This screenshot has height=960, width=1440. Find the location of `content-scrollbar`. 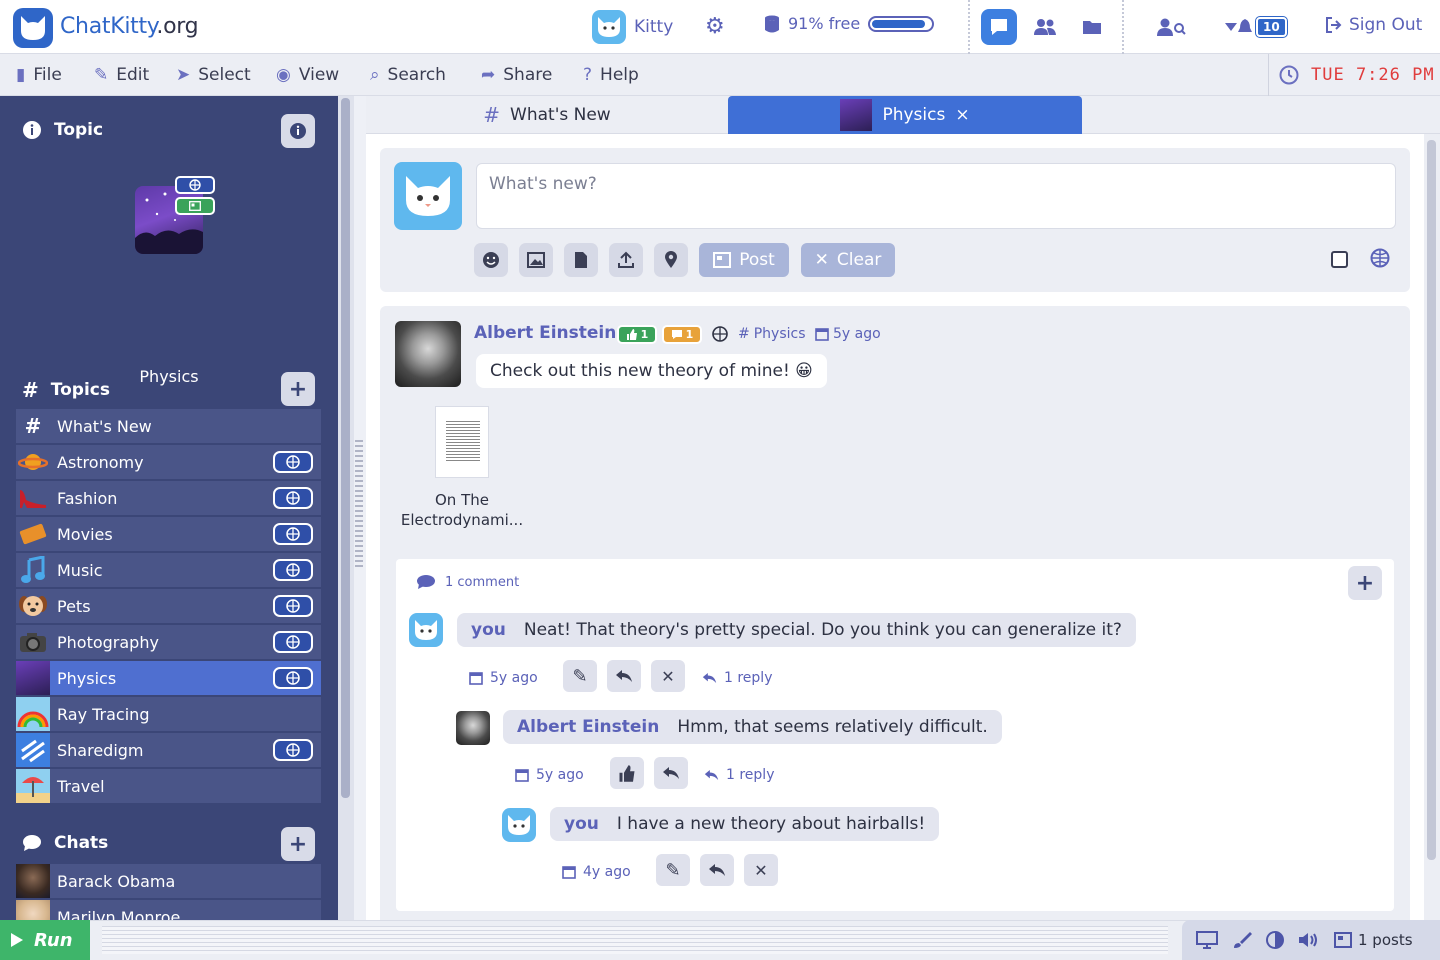

content-scrollbar is located at coordinates (1432, 527).